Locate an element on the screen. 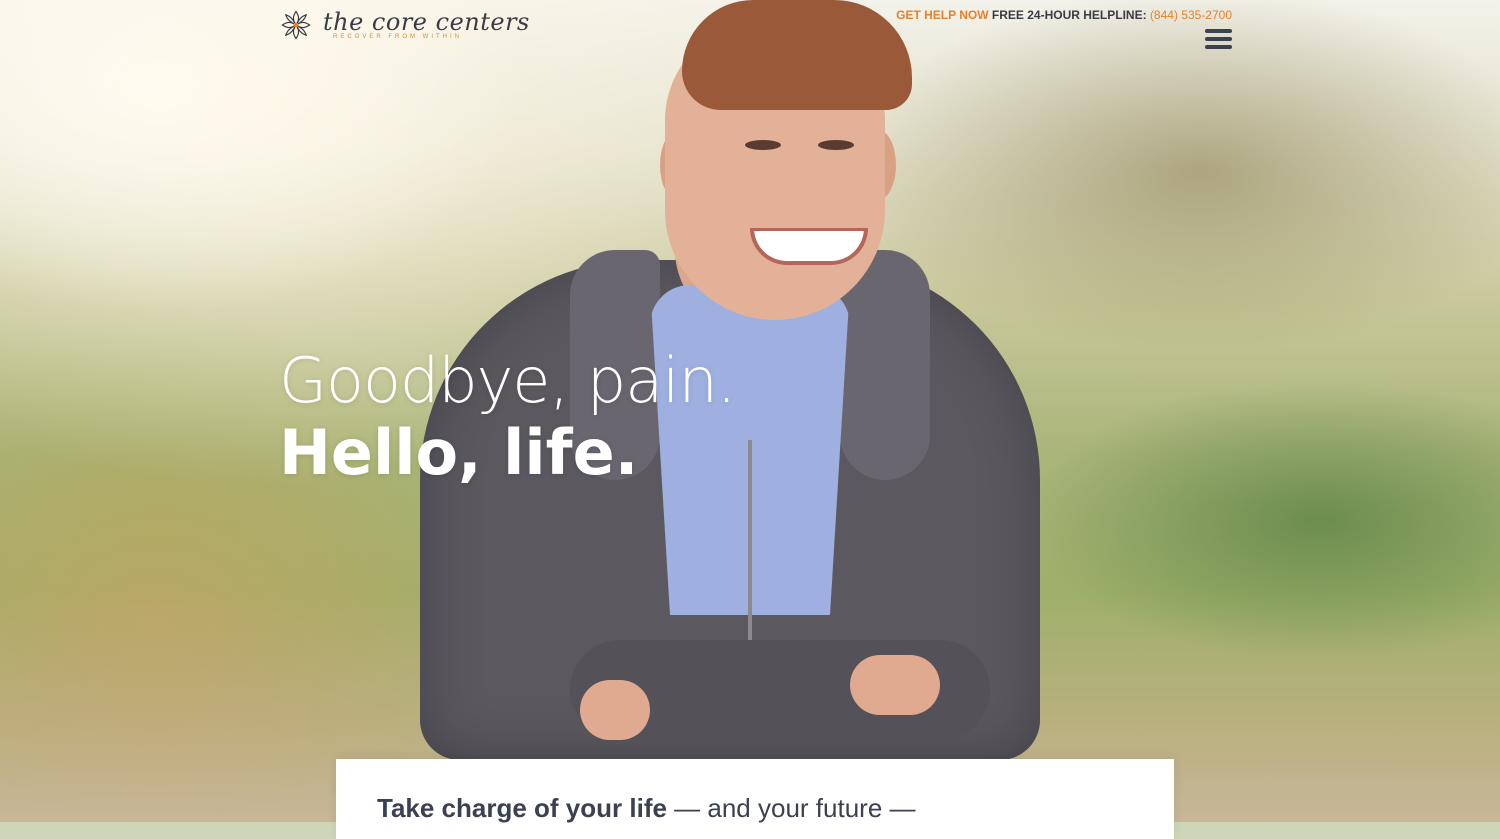  logo-wordmark: the core centers is located at coordinates (426, 22).